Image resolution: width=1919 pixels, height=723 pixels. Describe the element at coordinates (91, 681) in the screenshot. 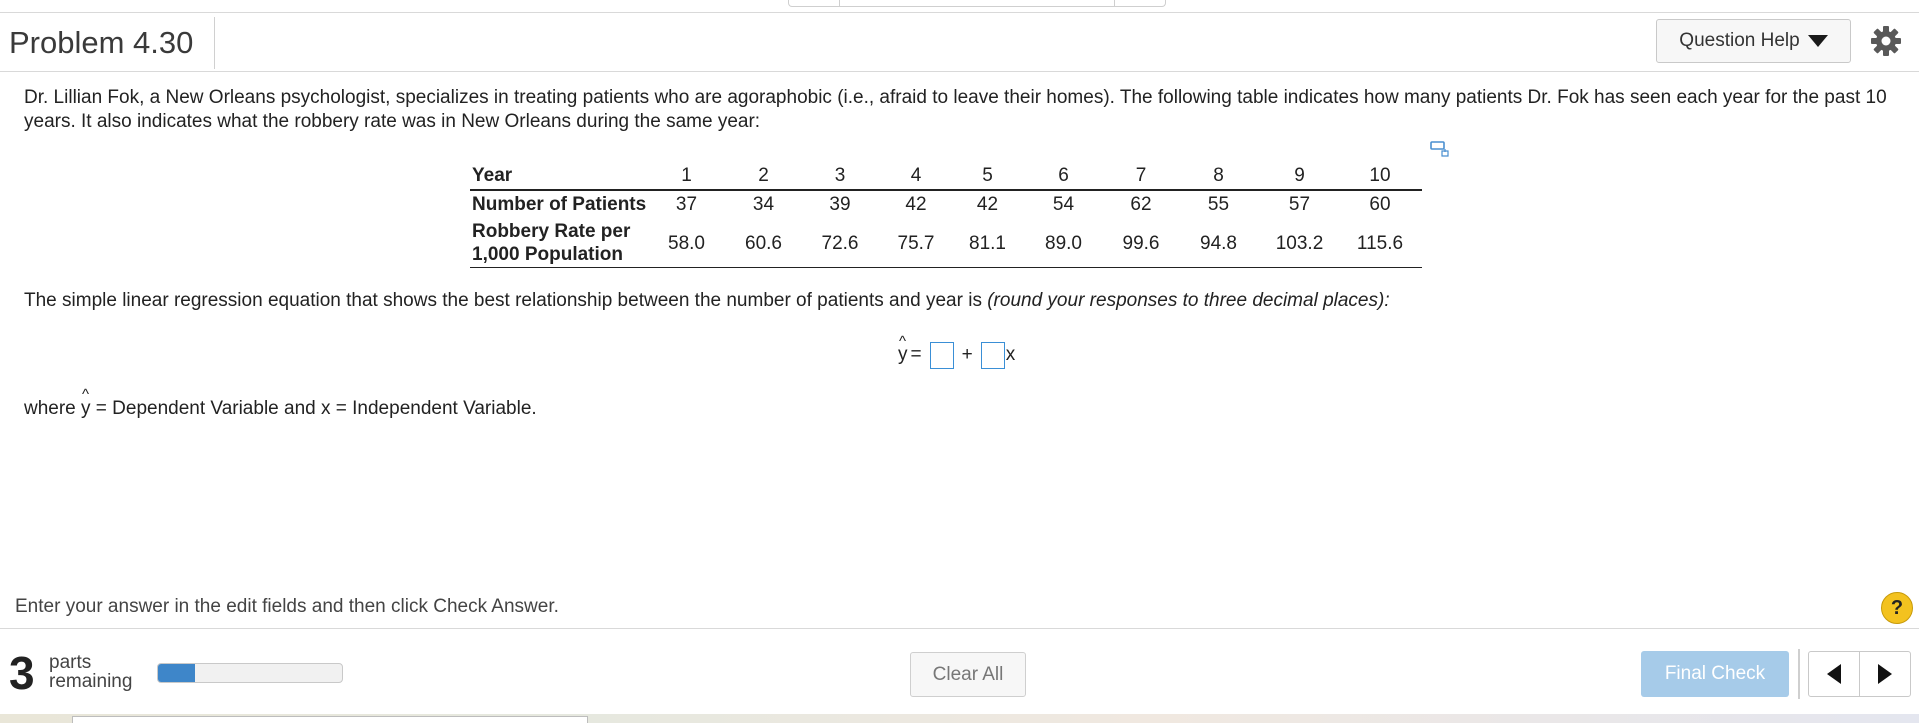

I see `parts-label-line2: remaining` at that location.